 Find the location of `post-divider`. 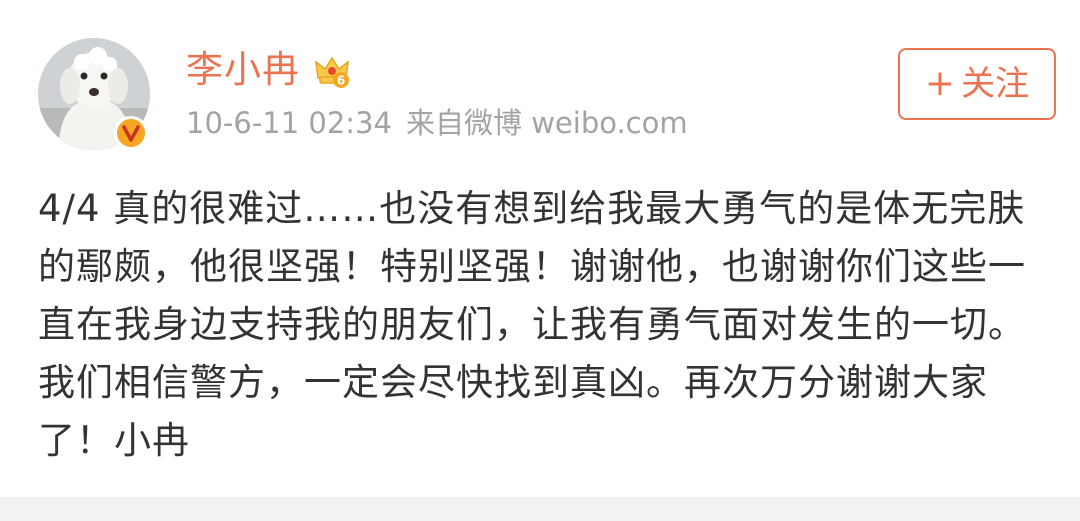

post-divider is located at coordinates (540, 509).